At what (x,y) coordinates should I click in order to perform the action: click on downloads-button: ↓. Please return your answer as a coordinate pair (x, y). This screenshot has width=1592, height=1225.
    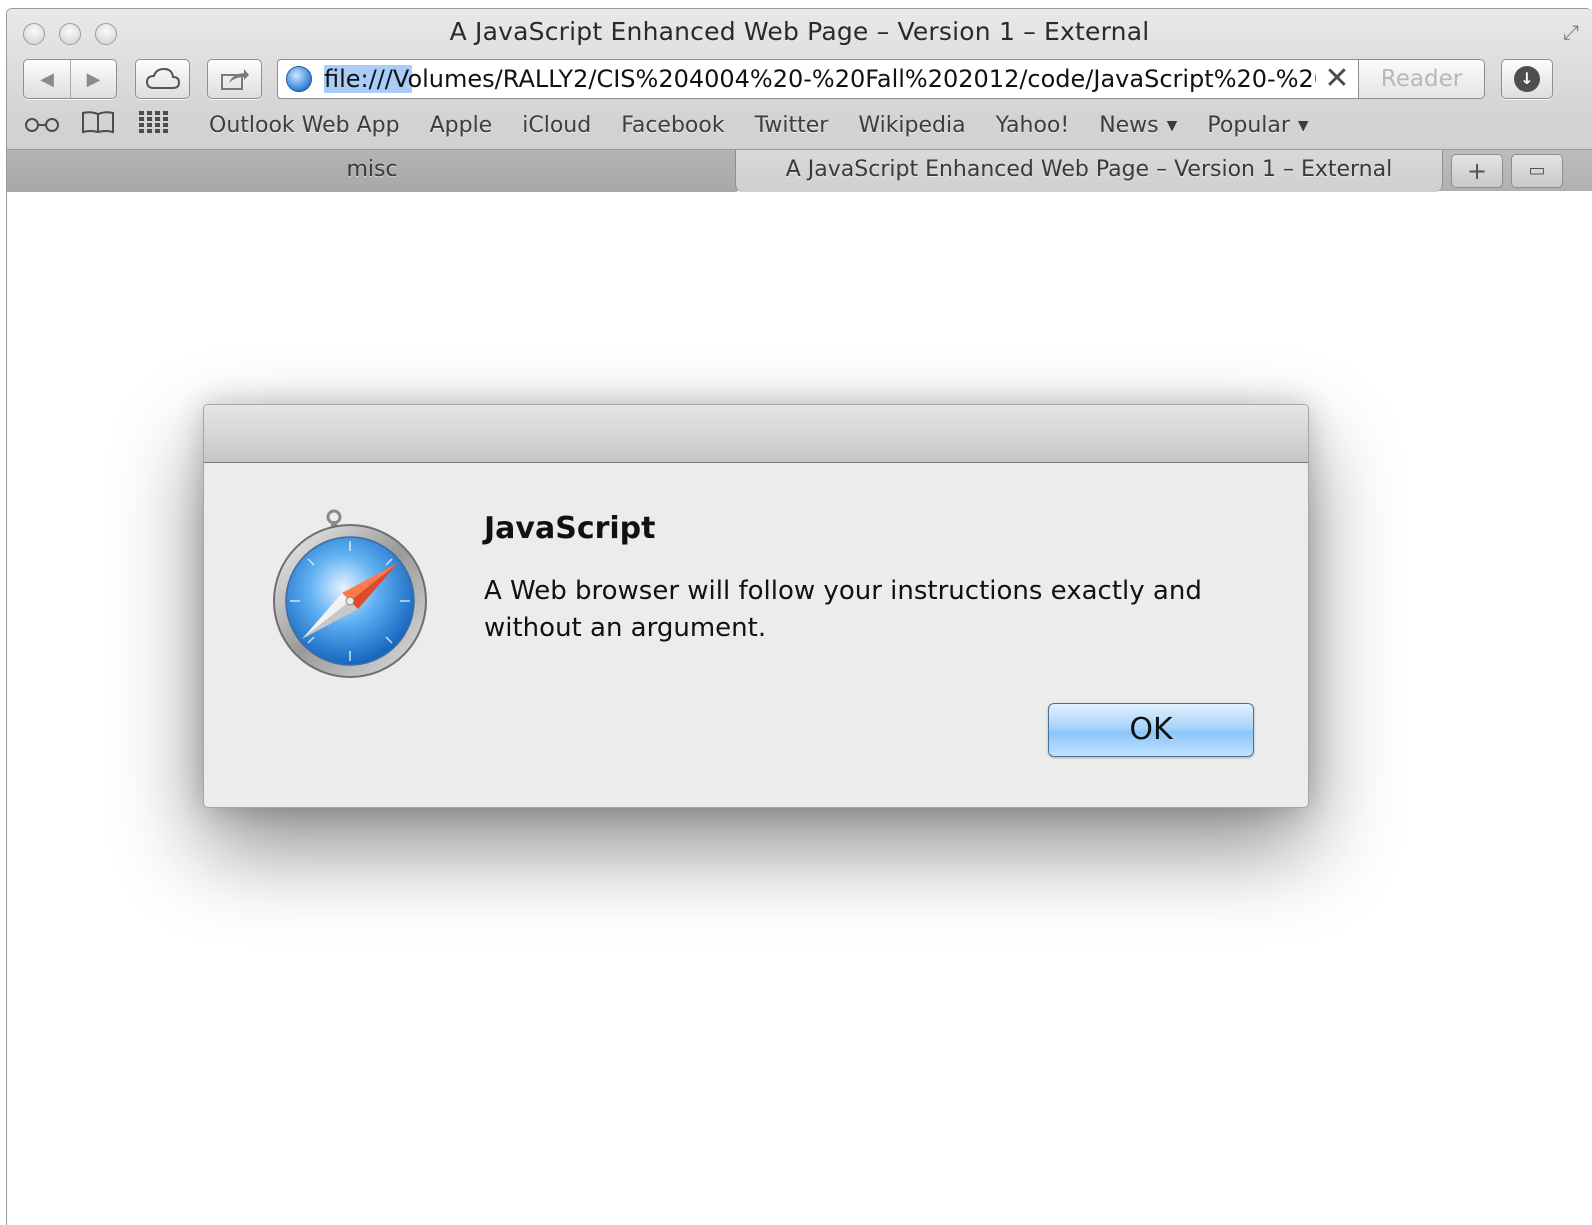
    Looking at the image, I should click on (1527, 79).